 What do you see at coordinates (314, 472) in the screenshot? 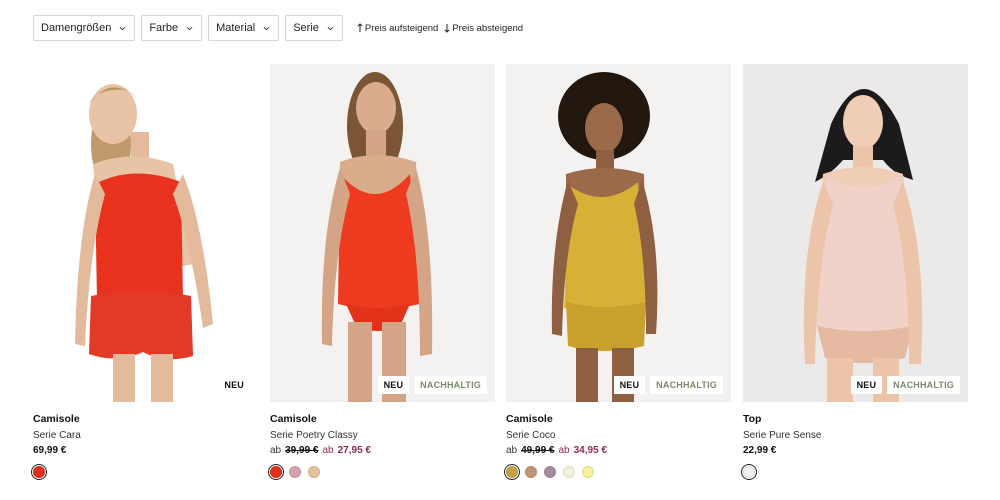
I see `color-swatch-beige` at bounding box center [314, 472].